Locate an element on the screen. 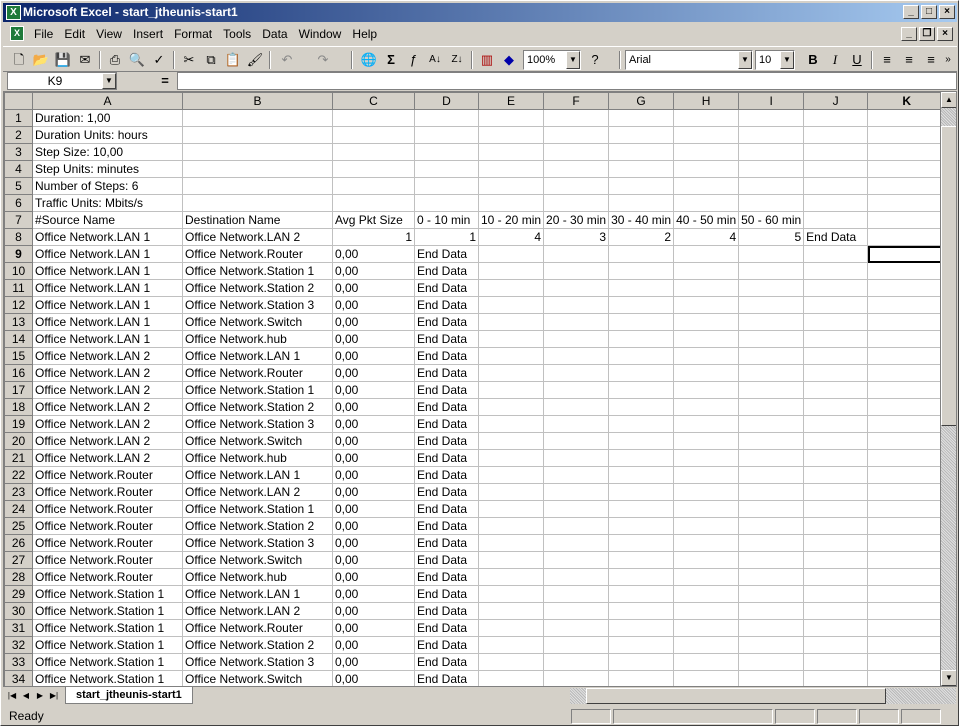 The width and height of the screenshot is (959, 726). row-header: 5 is located at coordinates (18, 186).